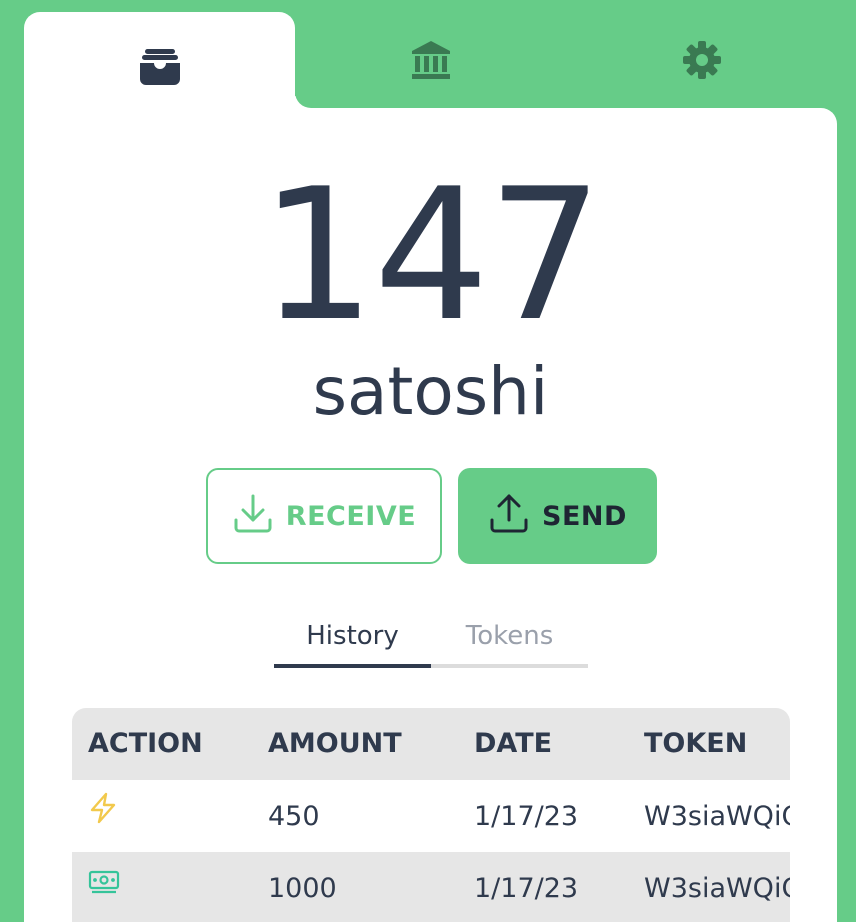 The height and width of the screenshot is (922, 856). What do you see at coordinates (294, 816) in the screenshot?
I see `row-amount: 450` at bounding box center [294, 816].